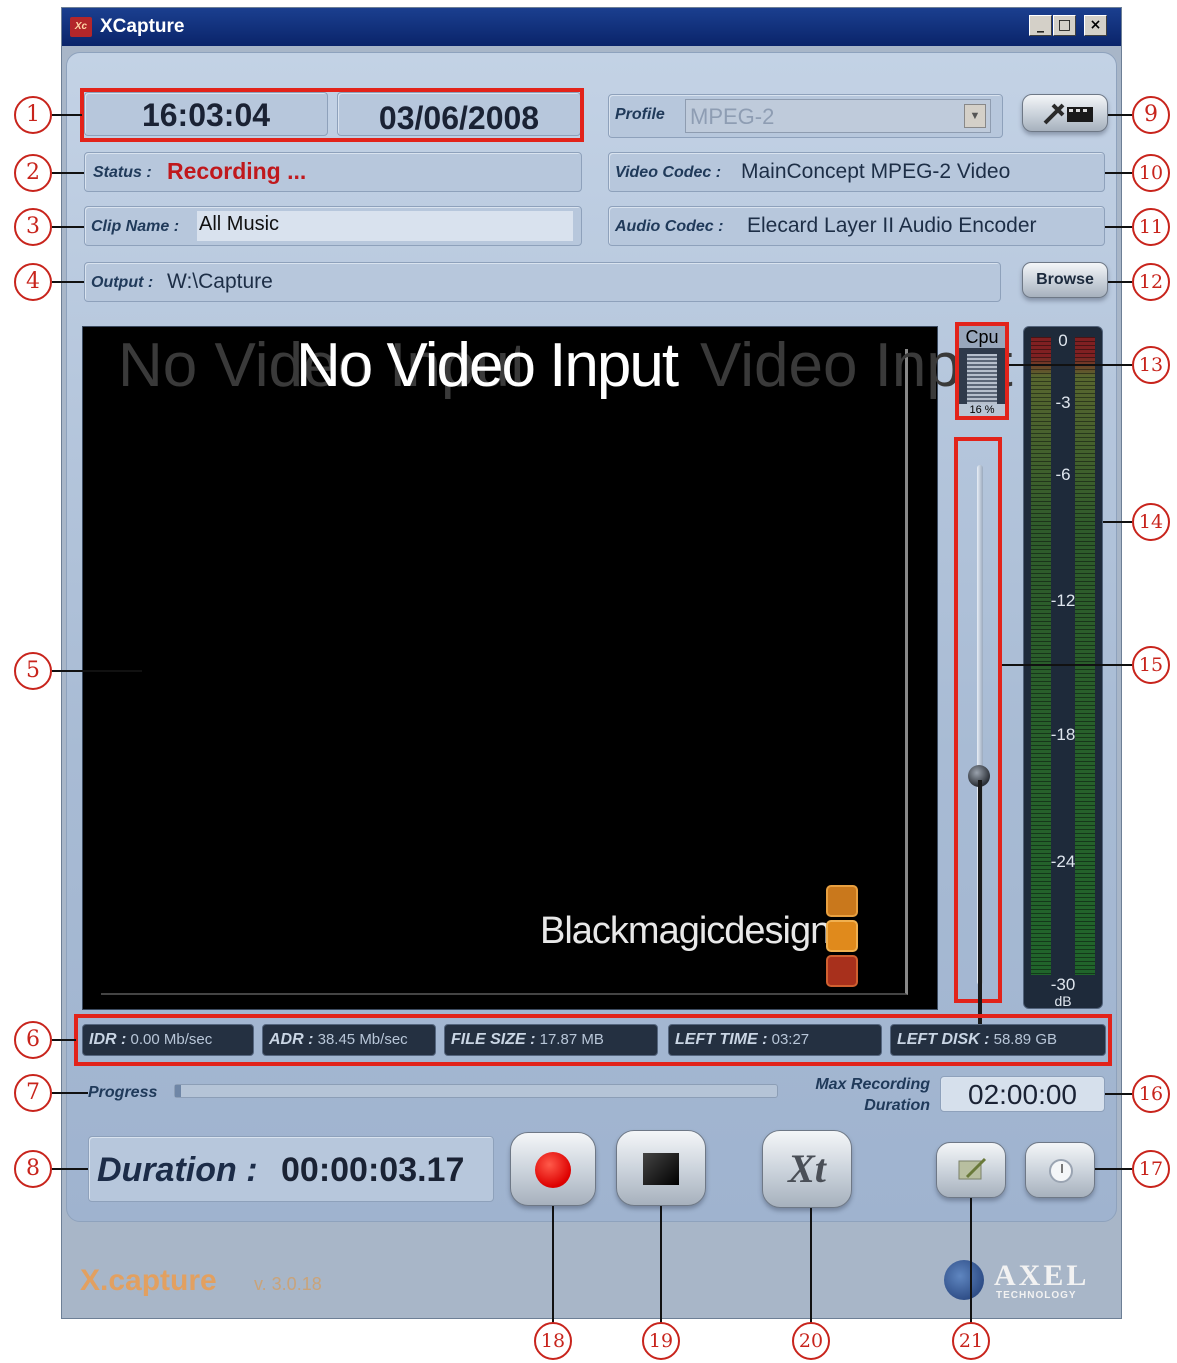  Describe the element at coordinates (1022, 1094) in the screenshot. I see `max-duration-input: 02:00:00` at that location.